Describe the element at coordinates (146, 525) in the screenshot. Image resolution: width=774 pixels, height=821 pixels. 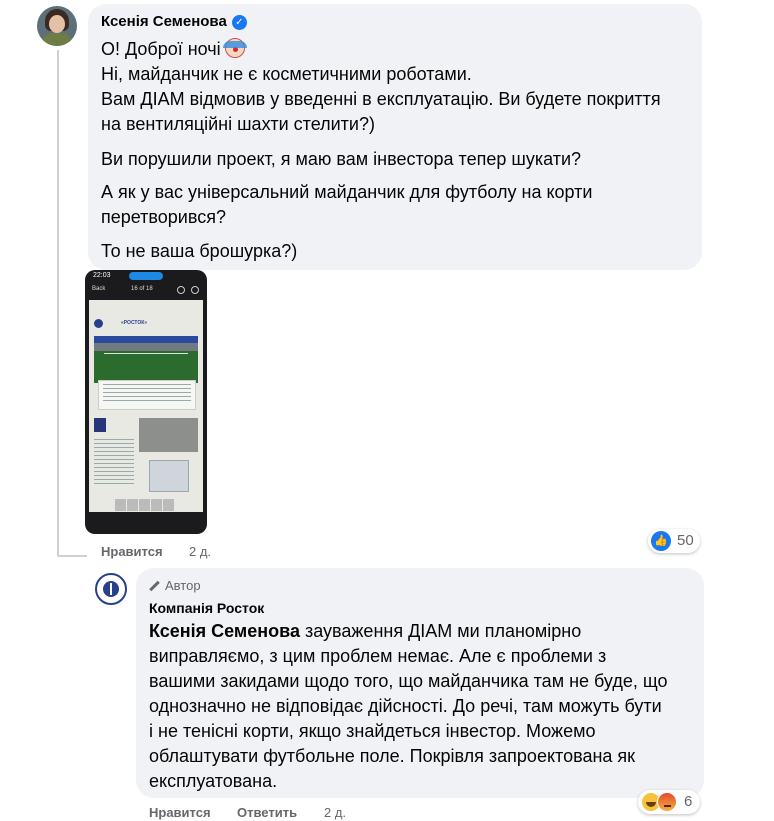
I see `phone-bottom-bar` at that location.